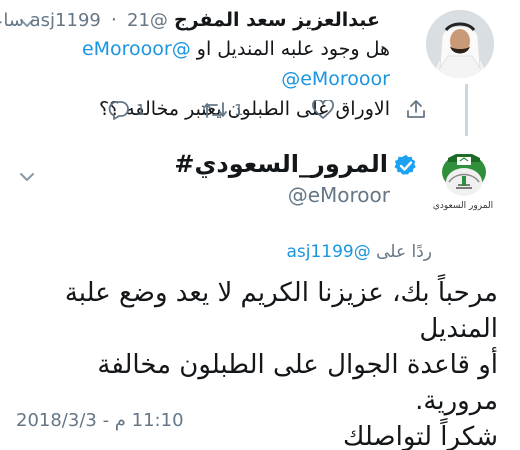  I want to click on verified-badge-icon, so click(405, 164).